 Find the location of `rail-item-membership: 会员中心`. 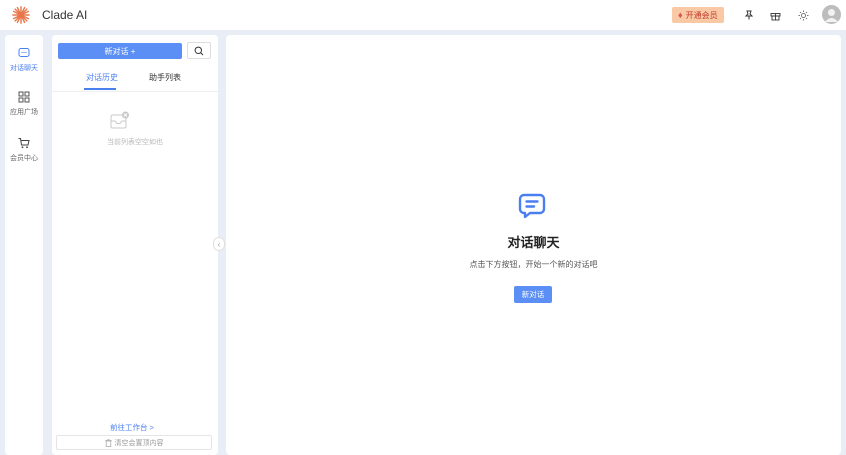

rail-item-membership: 会员中心 is located at coordinates (24, 150).